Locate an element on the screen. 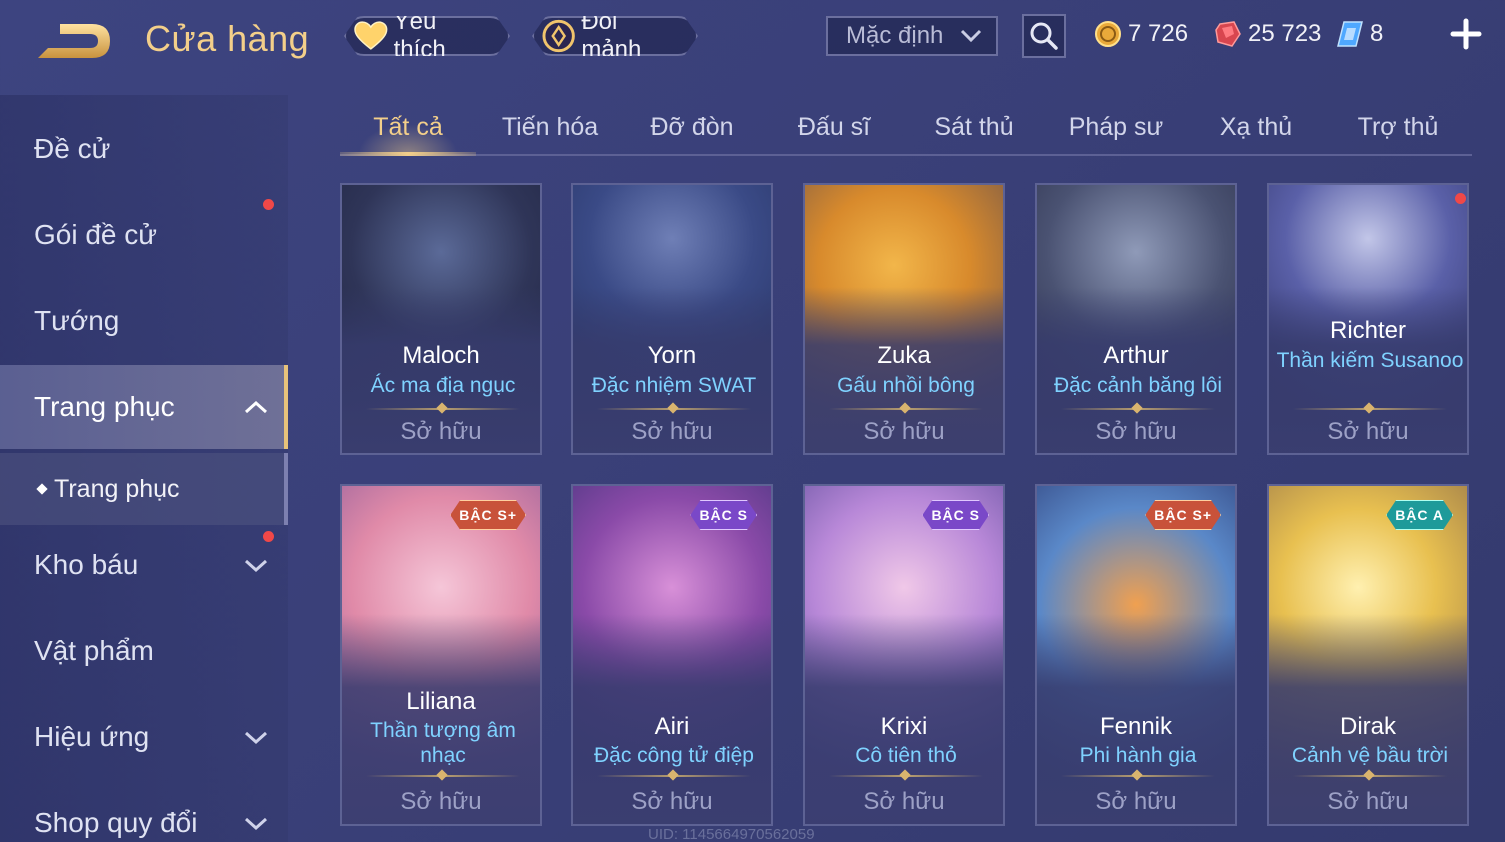 The height and width of the screenshot is (842, 1505). favorites-label: Yêu thích is located at coordinates (419, 35).